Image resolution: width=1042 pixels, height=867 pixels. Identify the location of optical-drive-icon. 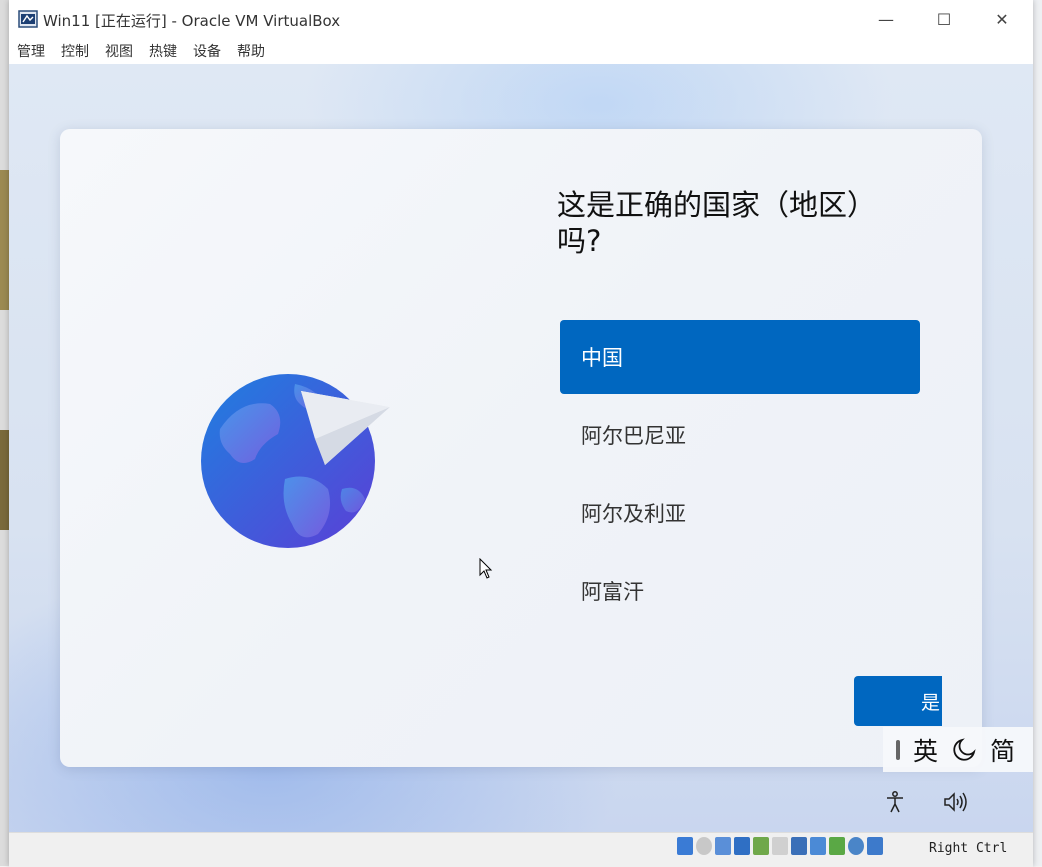
(704, 846).